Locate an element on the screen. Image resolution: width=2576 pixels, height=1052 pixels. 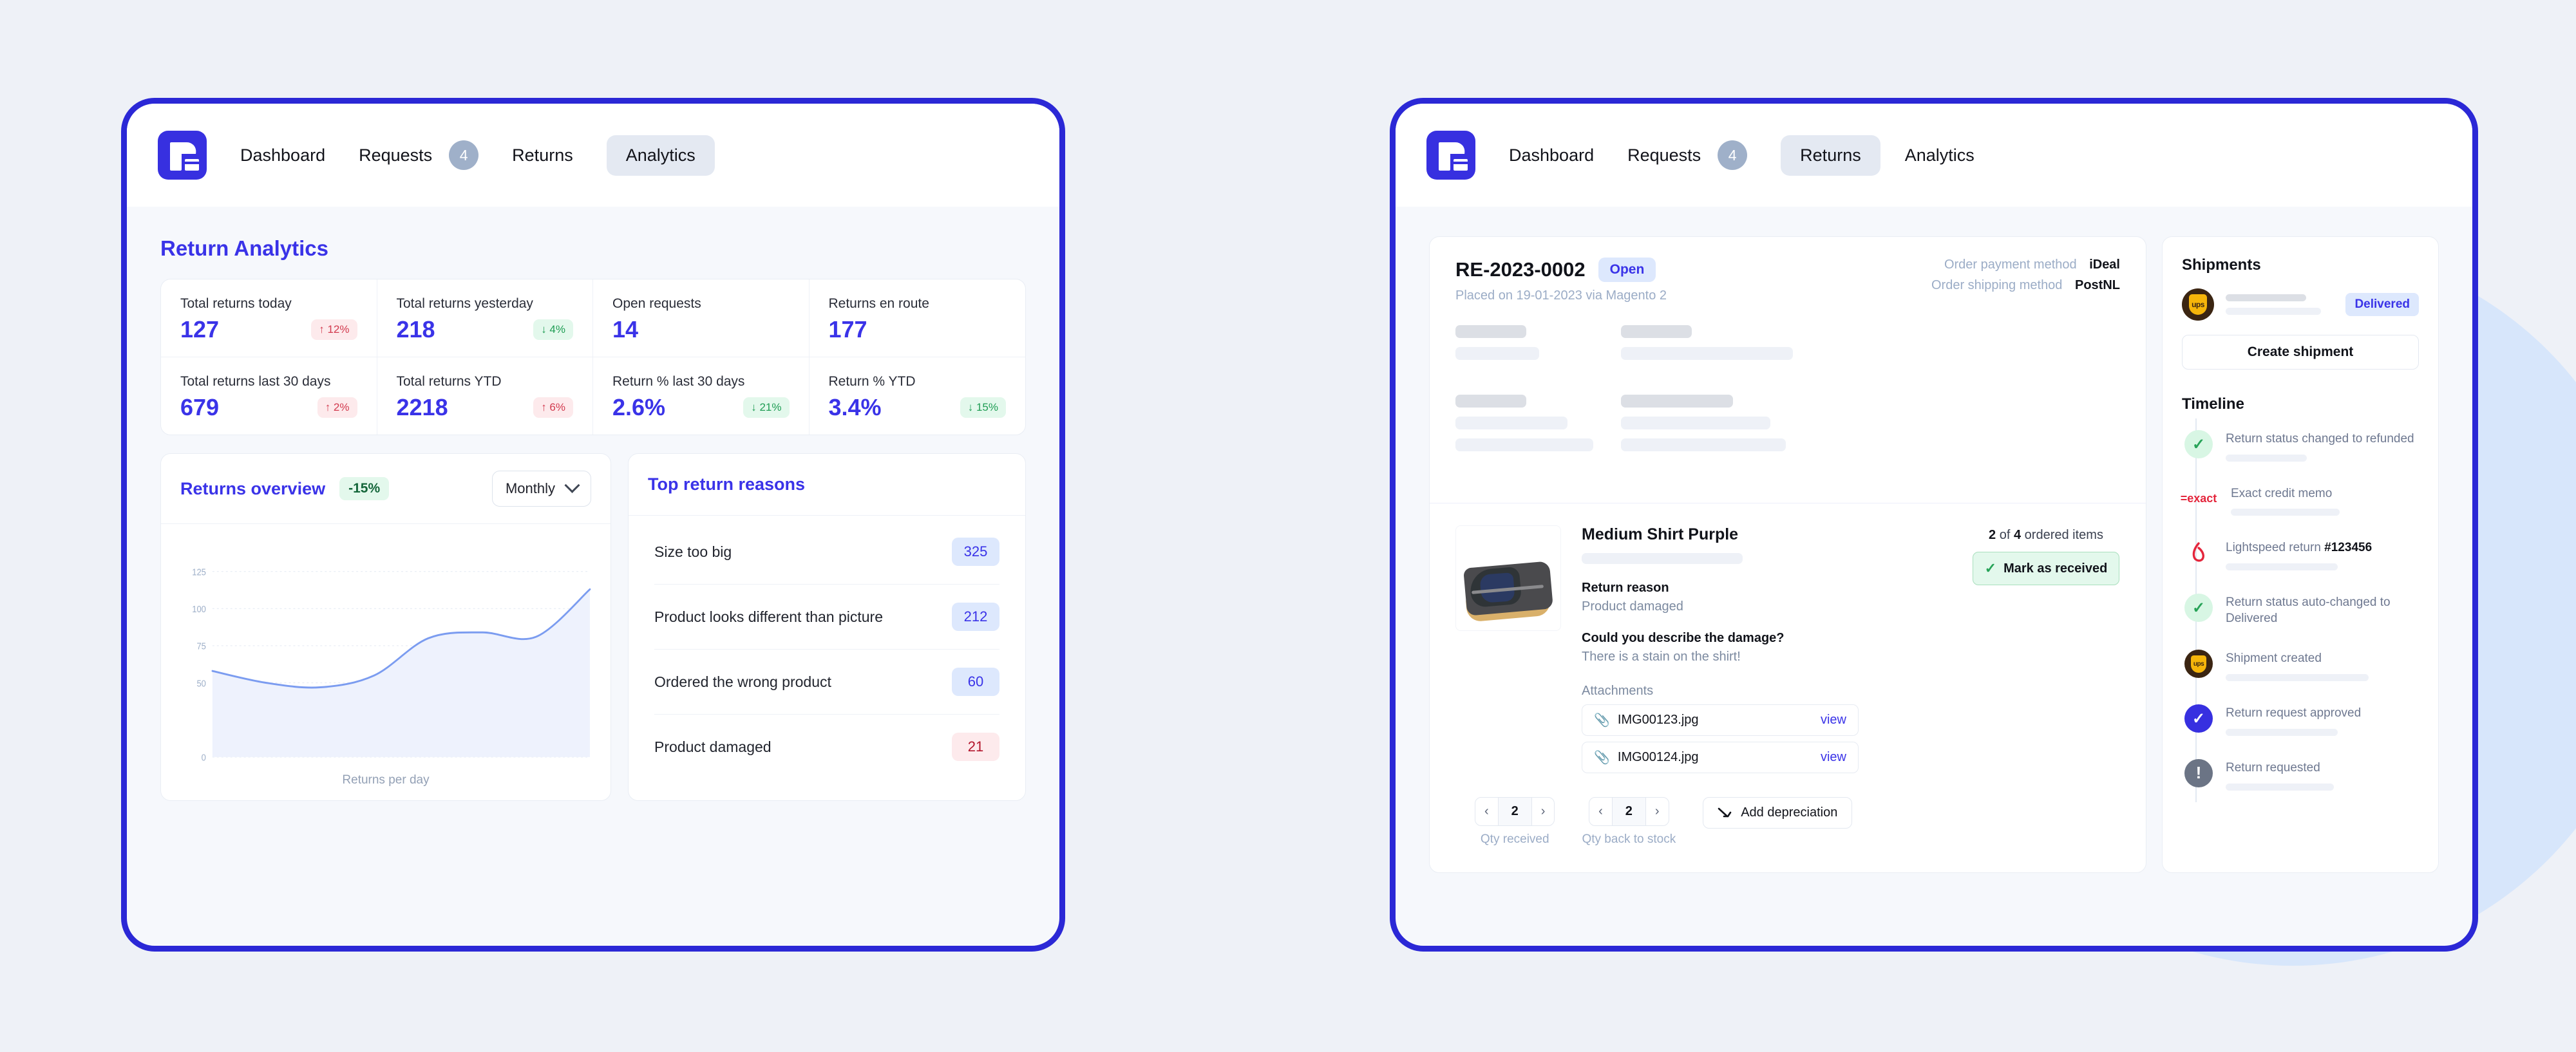
qty-back-to-stock-value: 2 is located at coordinates (1628, 811).